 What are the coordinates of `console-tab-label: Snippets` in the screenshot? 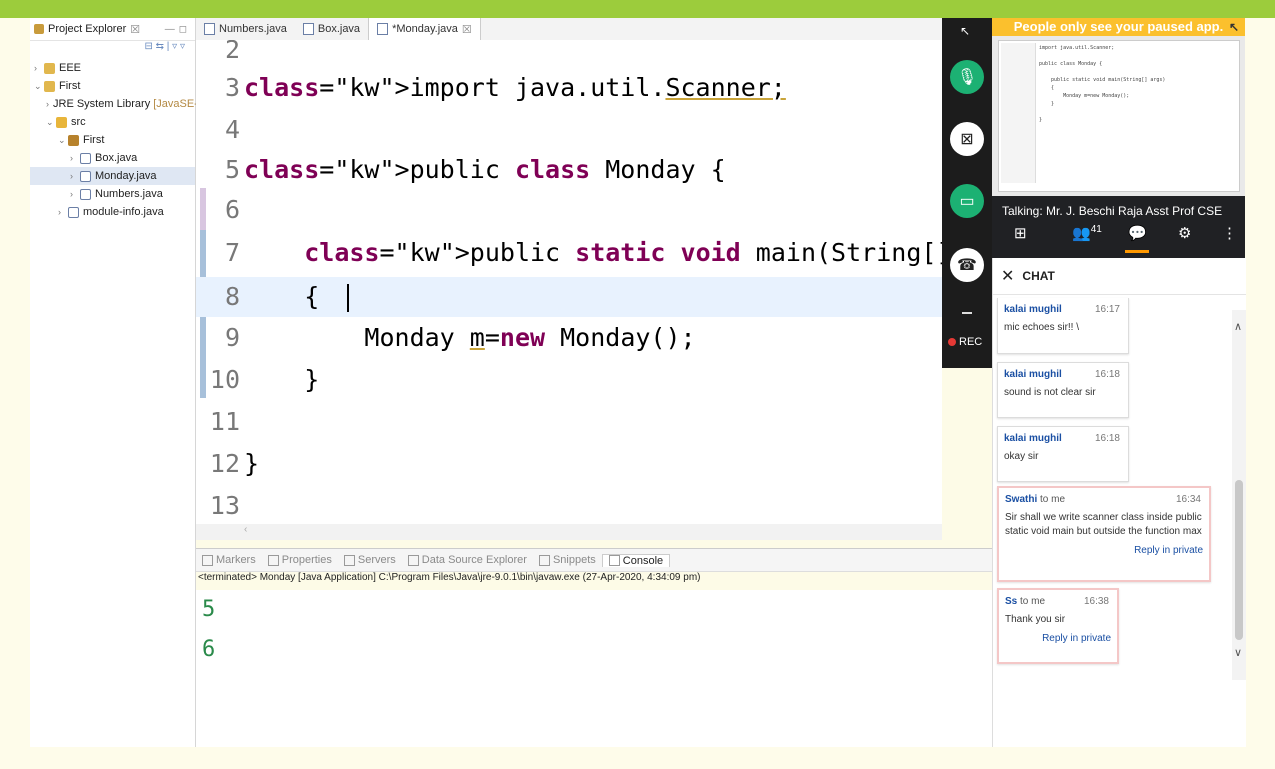 It's located at (574, 560).